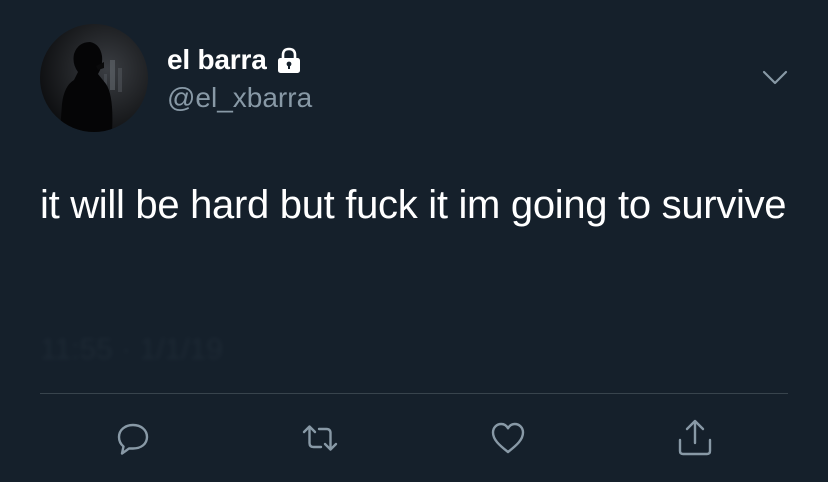 The image size is (828, 482). Describe the element at coordinates (289, 60) in the screenshot. I see `lock-icon` at that location.